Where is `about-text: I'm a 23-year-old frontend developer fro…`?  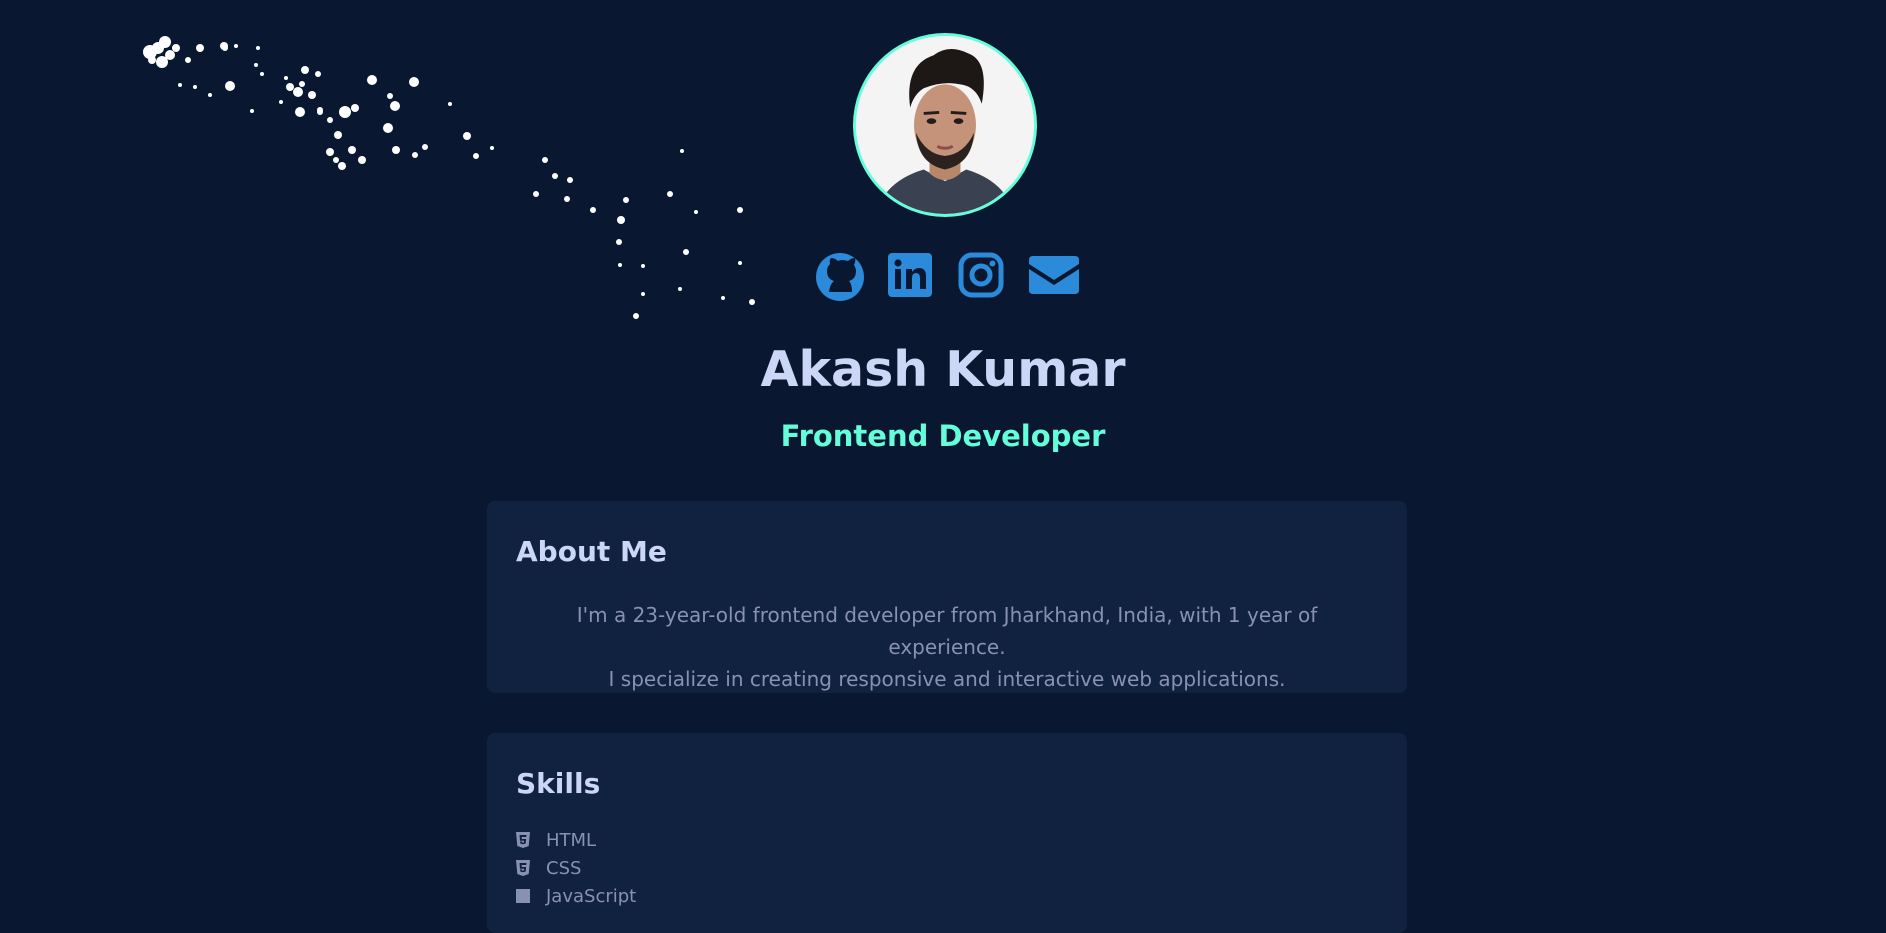
about-text: I'm a 23-year-old frontend developer fro… is located at coordinates (947, 647).